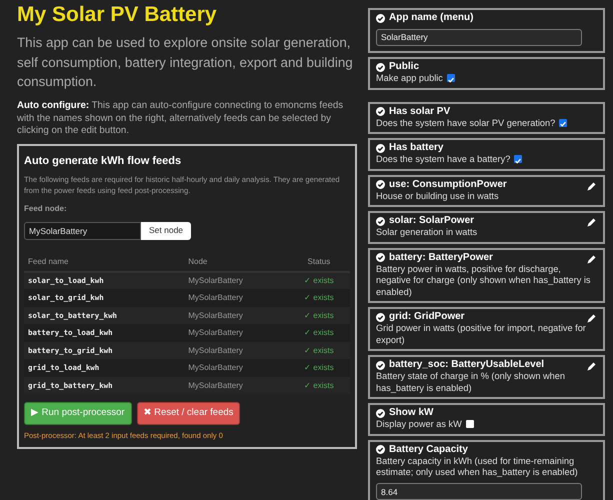 This screenshot has height=500, width=613. I want to click on text-field: 8.64, so click(479, 491).